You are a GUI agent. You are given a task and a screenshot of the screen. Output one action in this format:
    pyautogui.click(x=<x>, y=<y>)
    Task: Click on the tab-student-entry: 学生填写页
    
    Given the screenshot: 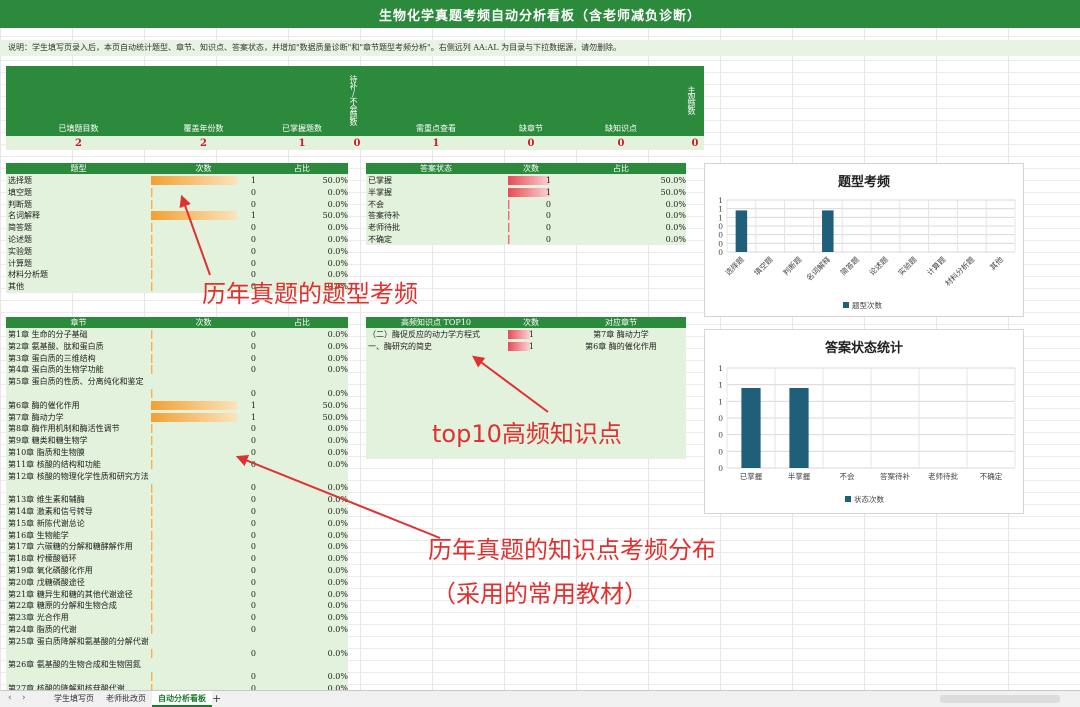 What is the action you would take?
    pyautogui.click(x=74, y=699)
    